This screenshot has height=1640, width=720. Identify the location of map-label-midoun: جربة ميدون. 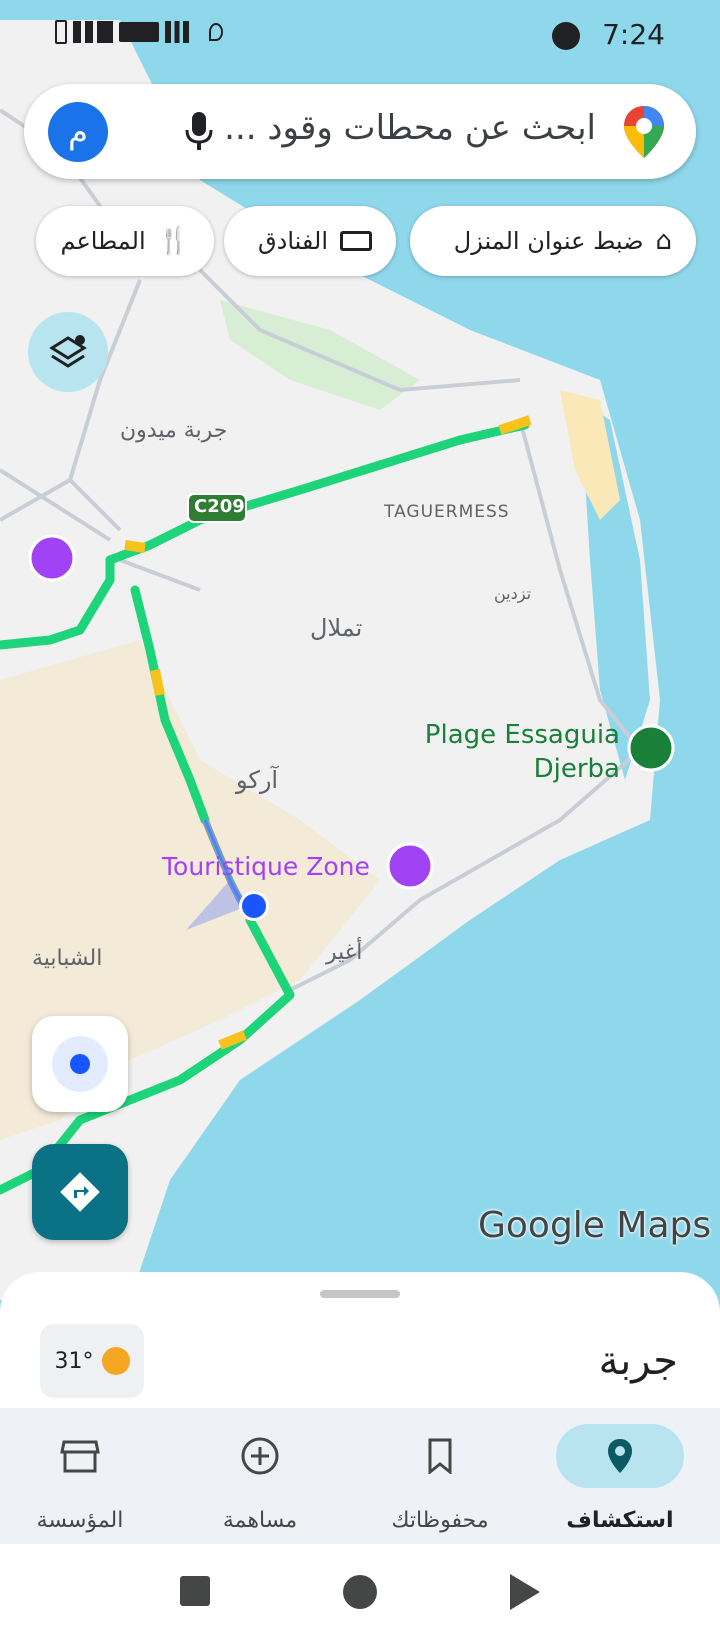
(174, 430).